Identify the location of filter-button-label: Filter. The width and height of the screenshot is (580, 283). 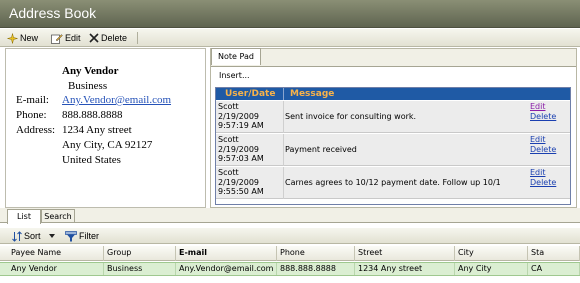
(89, 236).